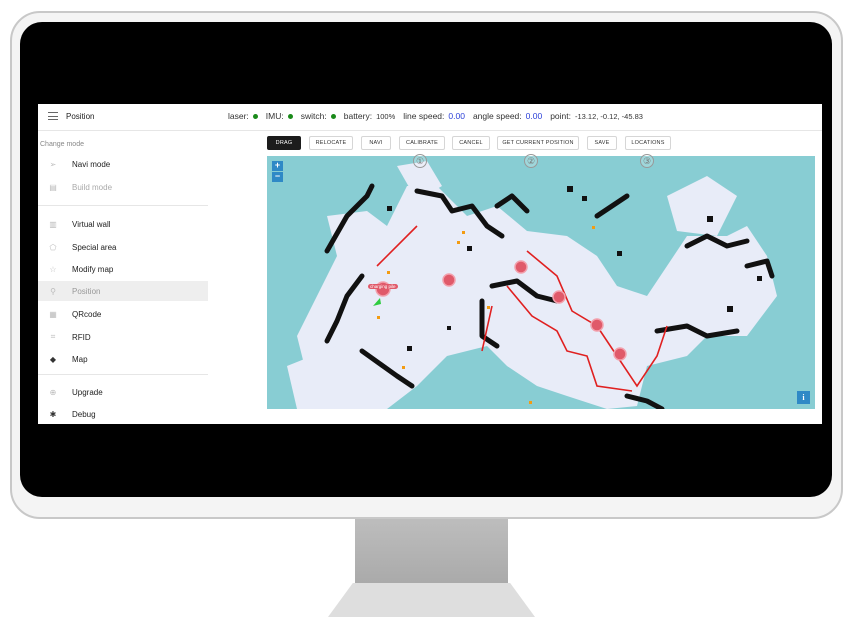 Image resolution: width=849 pixels, height=617 pixels. I want to click on annotation-marker: ②, so click(531, 161).